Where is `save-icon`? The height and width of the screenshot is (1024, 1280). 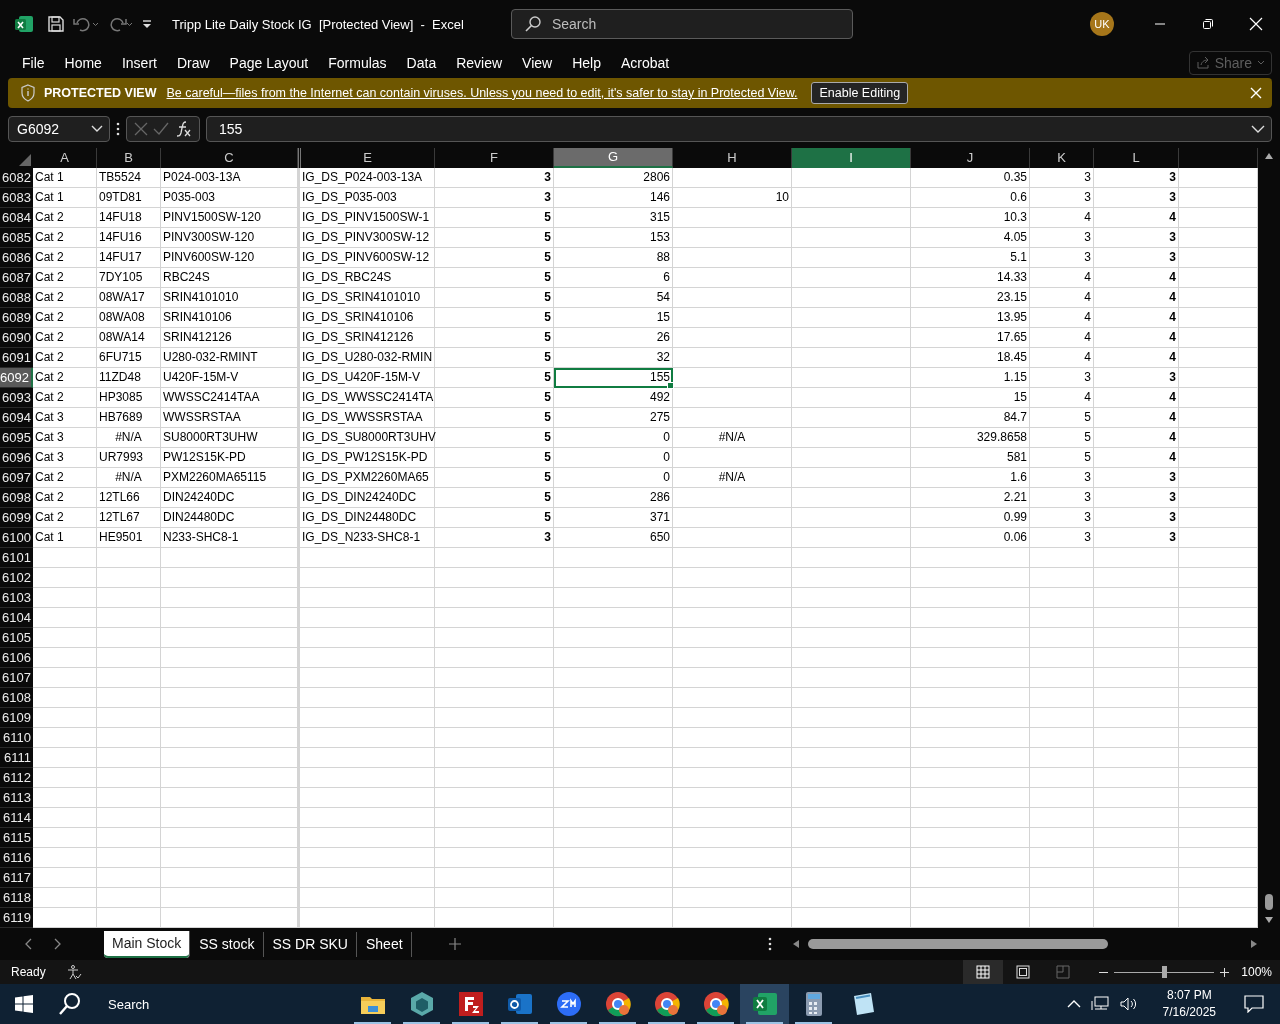
save-icon is located at coordinates (56, 24).